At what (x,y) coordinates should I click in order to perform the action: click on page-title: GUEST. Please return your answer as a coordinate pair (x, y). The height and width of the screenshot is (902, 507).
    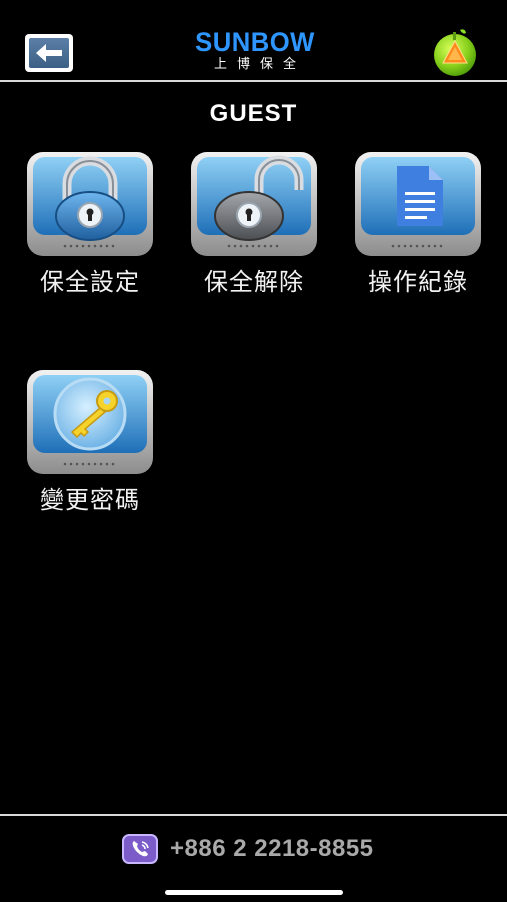
    Looking at the image, I should click on (253, 113).